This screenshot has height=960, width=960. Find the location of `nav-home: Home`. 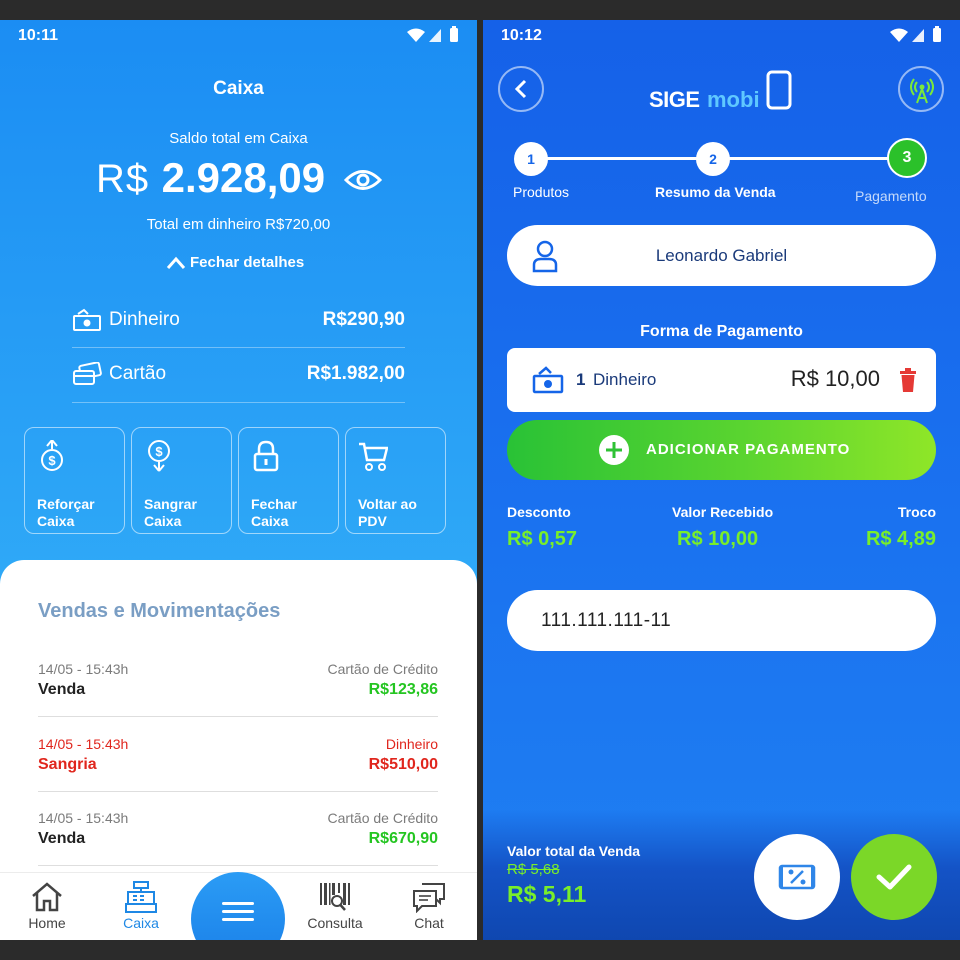

nav-home: Home is located at coordinates (47, 909).